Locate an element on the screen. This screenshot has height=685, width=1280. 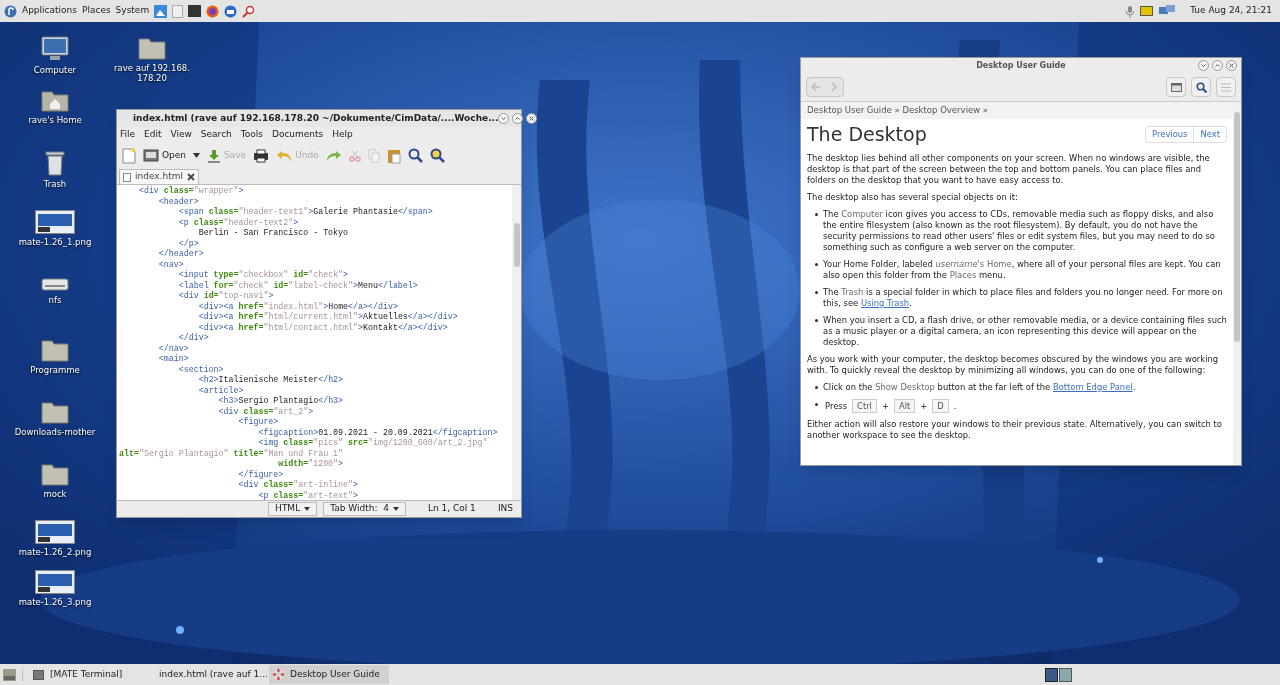
logo-icon is located at coordinates (10, 11).